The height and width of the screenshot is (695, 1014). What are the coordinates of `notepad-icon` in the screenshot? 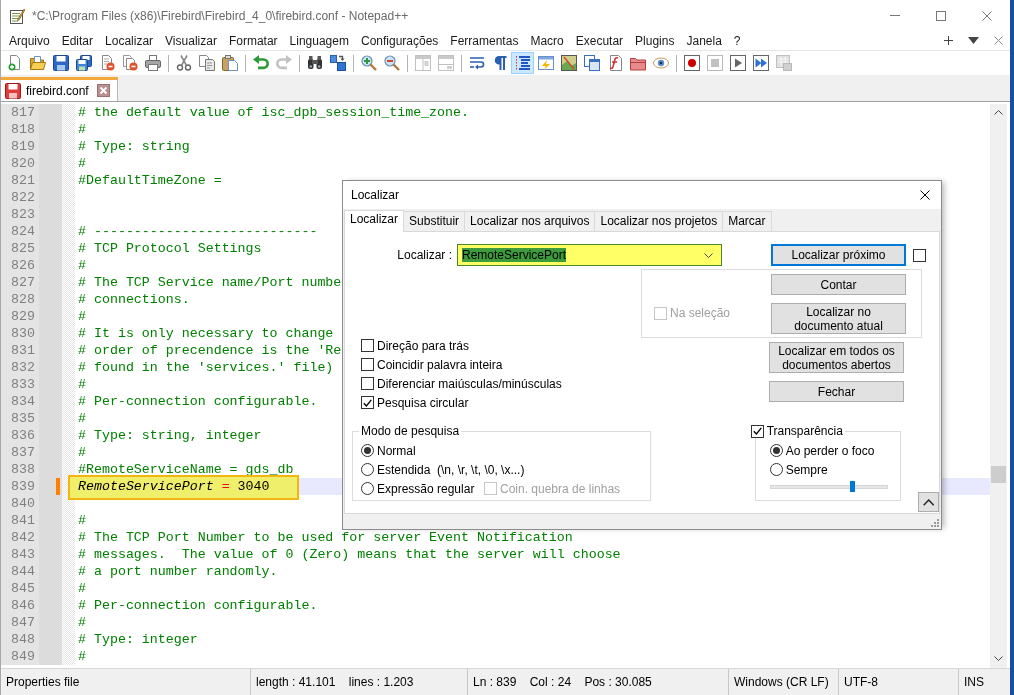 It's located at (17, 15).